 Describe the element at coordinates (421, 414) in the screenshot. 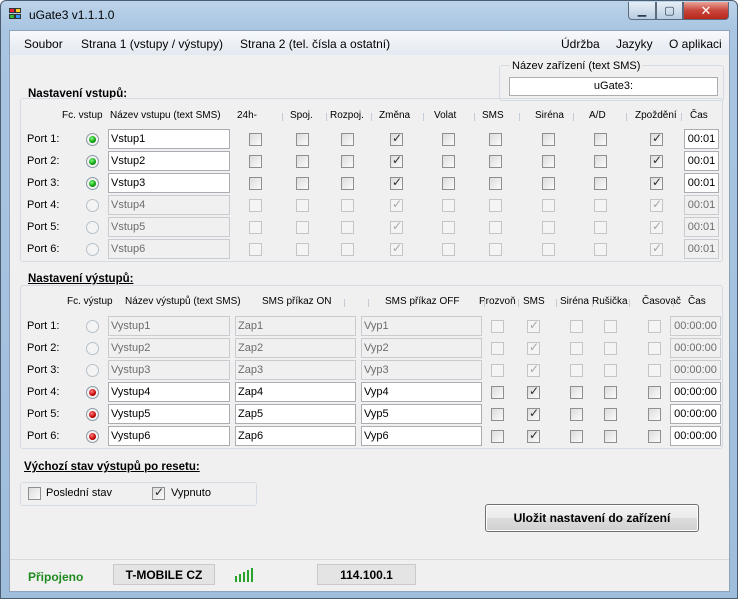

I see `output-sms-off-field: Vyp5` at that location.